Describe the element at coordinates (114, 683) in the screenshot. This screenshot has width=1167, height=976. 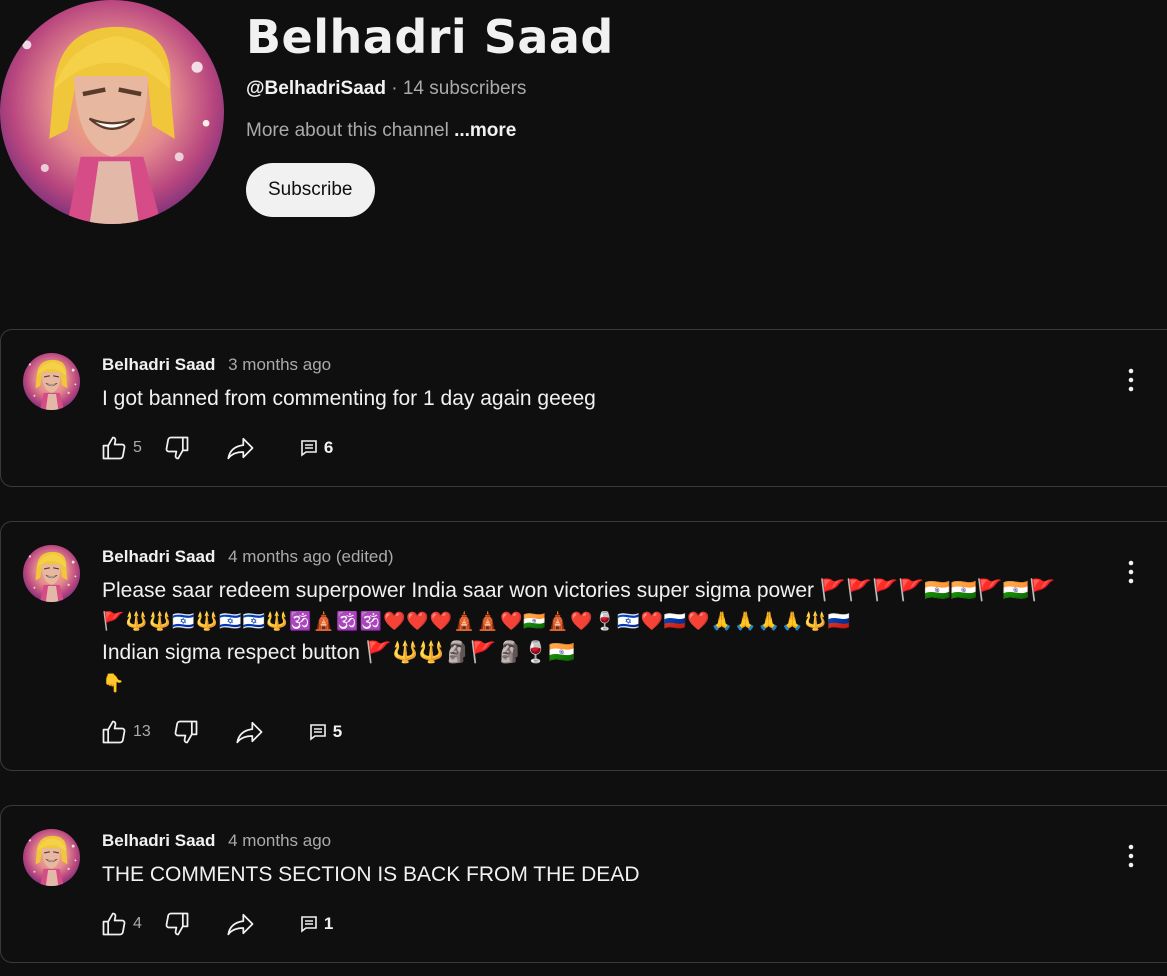
I see `comment-emoji-line: 👇` at that location.